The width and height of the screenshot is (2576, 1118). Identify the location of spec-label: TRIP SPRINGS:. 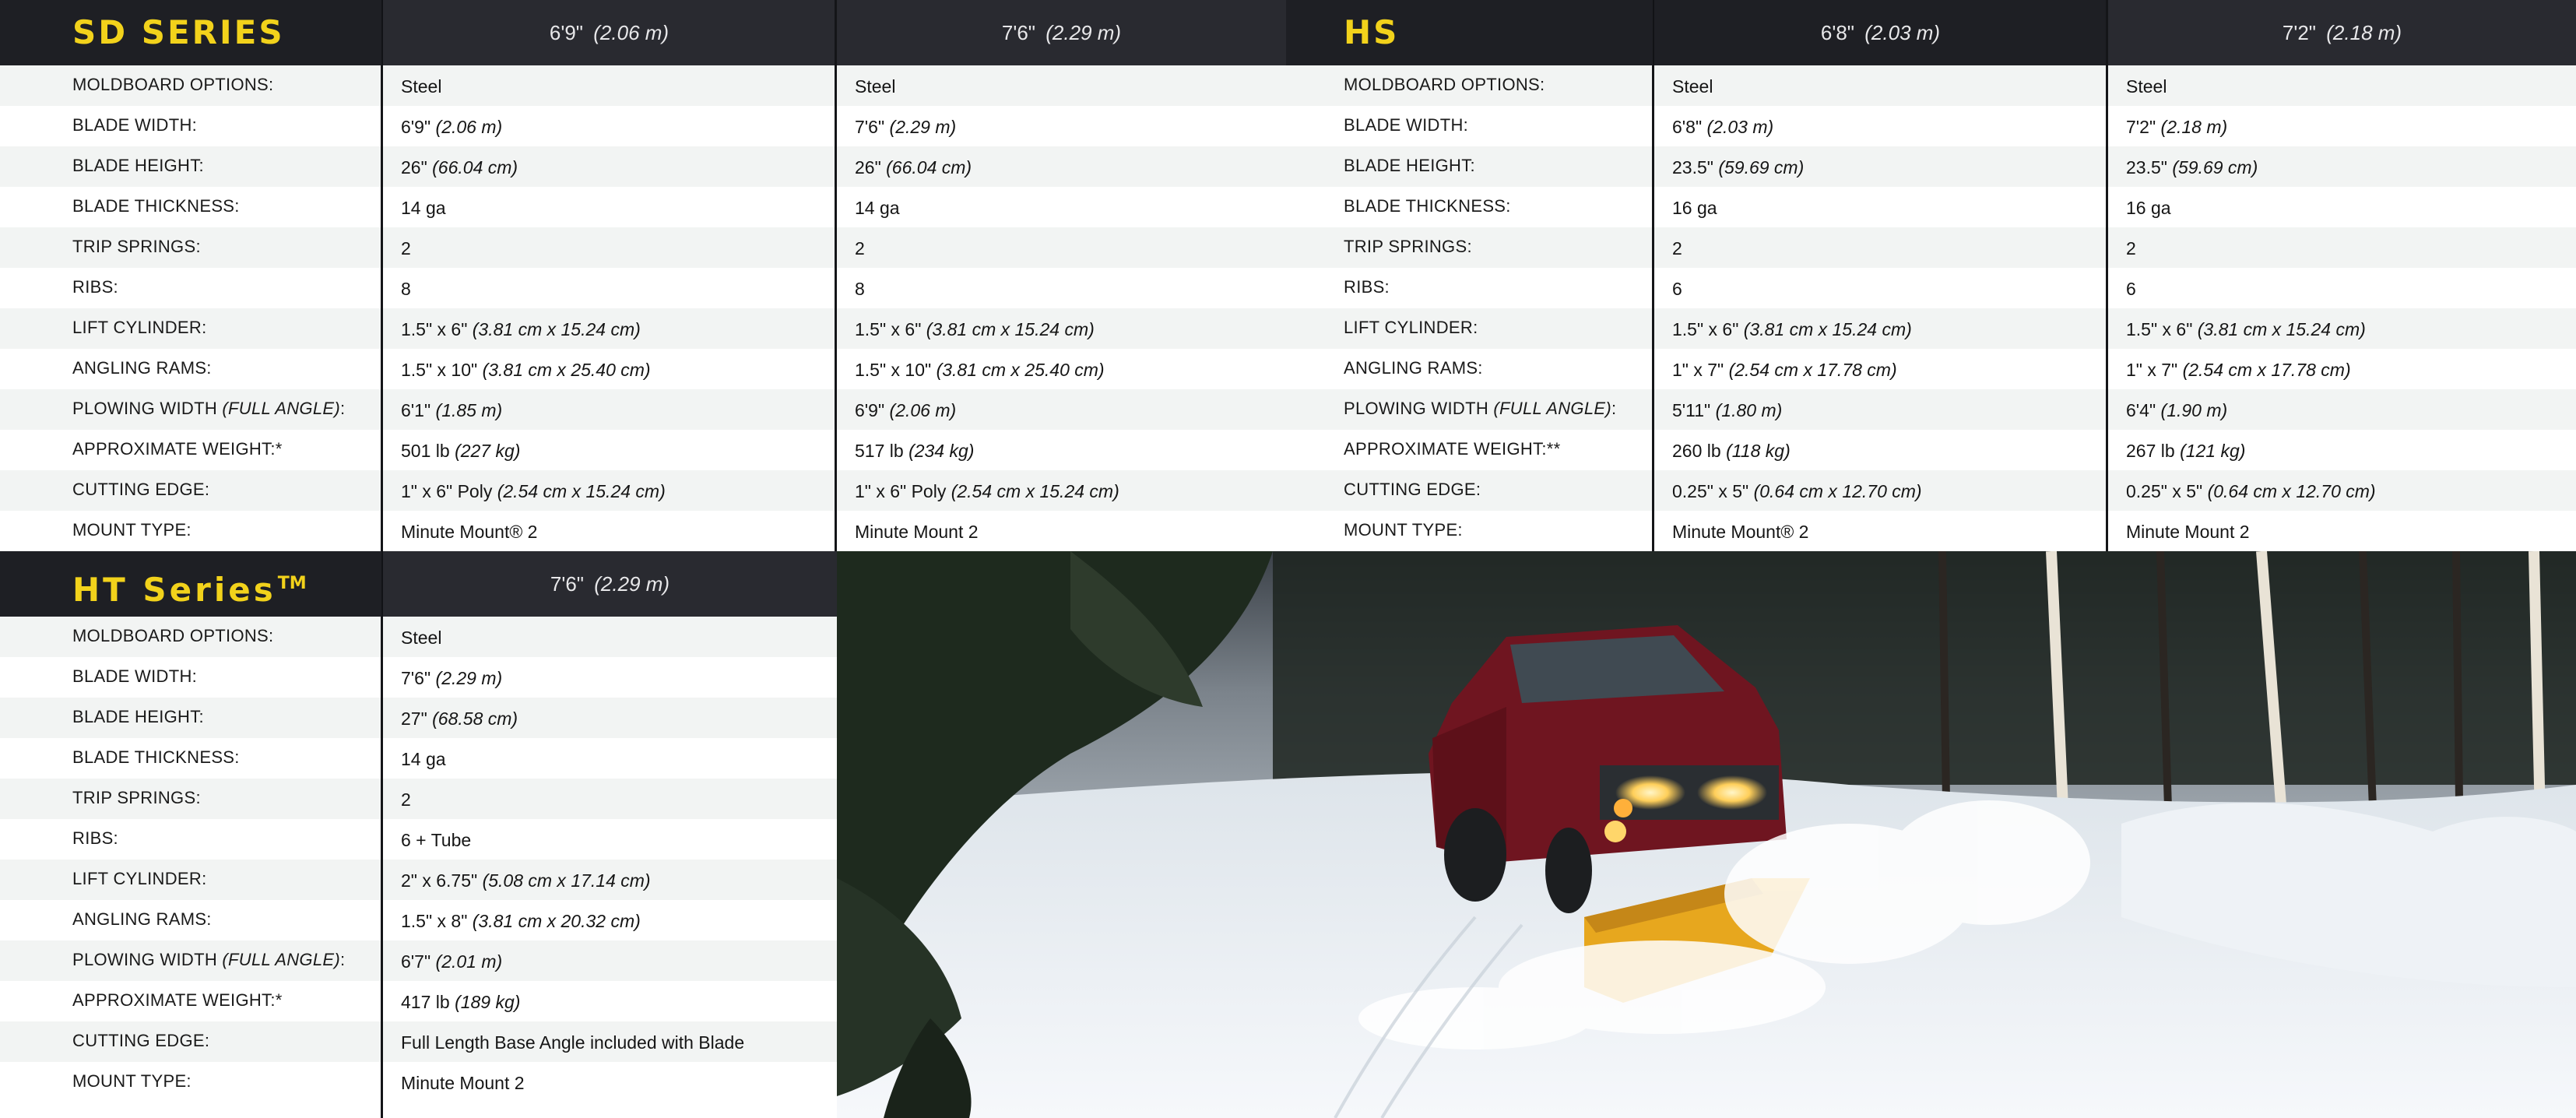
(136, 247).